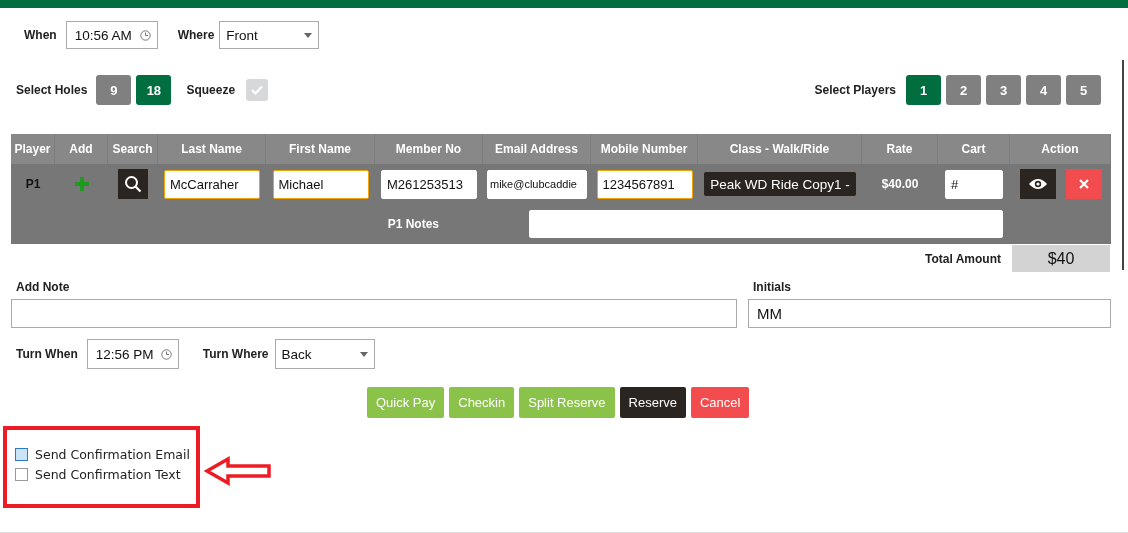 The image size is (1128, 533). I want to click on players-option: 5, so click(1083, 90).